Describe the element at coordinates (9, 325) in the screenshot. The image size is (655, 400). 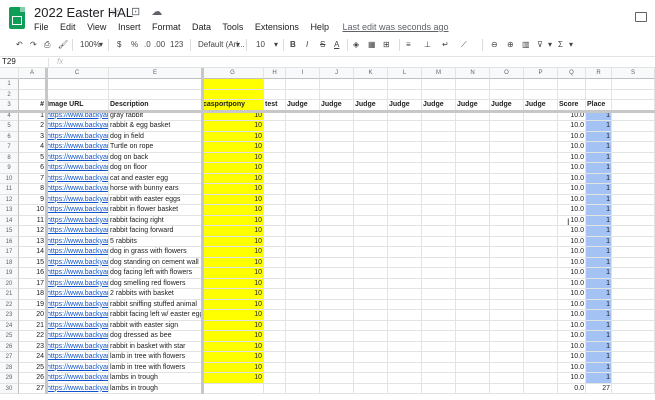
I see `row-header: 24` at that location.